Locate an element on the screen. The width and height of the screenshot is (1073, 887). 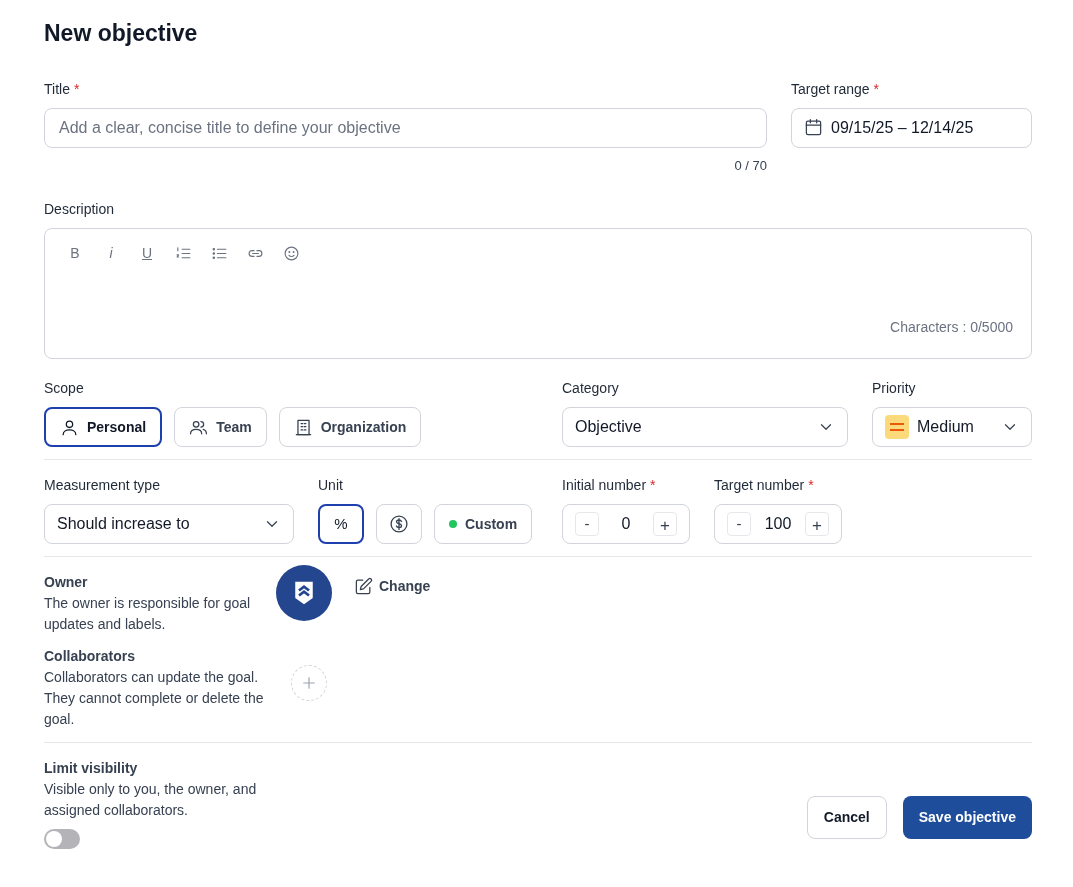
character-counter: 0 / 70 is located at coordinates (750, 165).